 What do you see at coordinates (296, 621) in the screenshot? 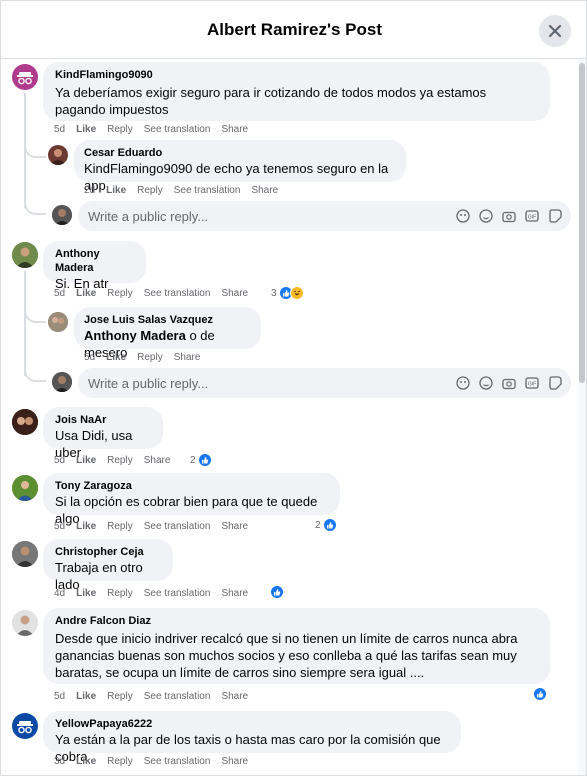
I see `comment-author: Andre Falcon Diaz` at bounding box center [296, 621].